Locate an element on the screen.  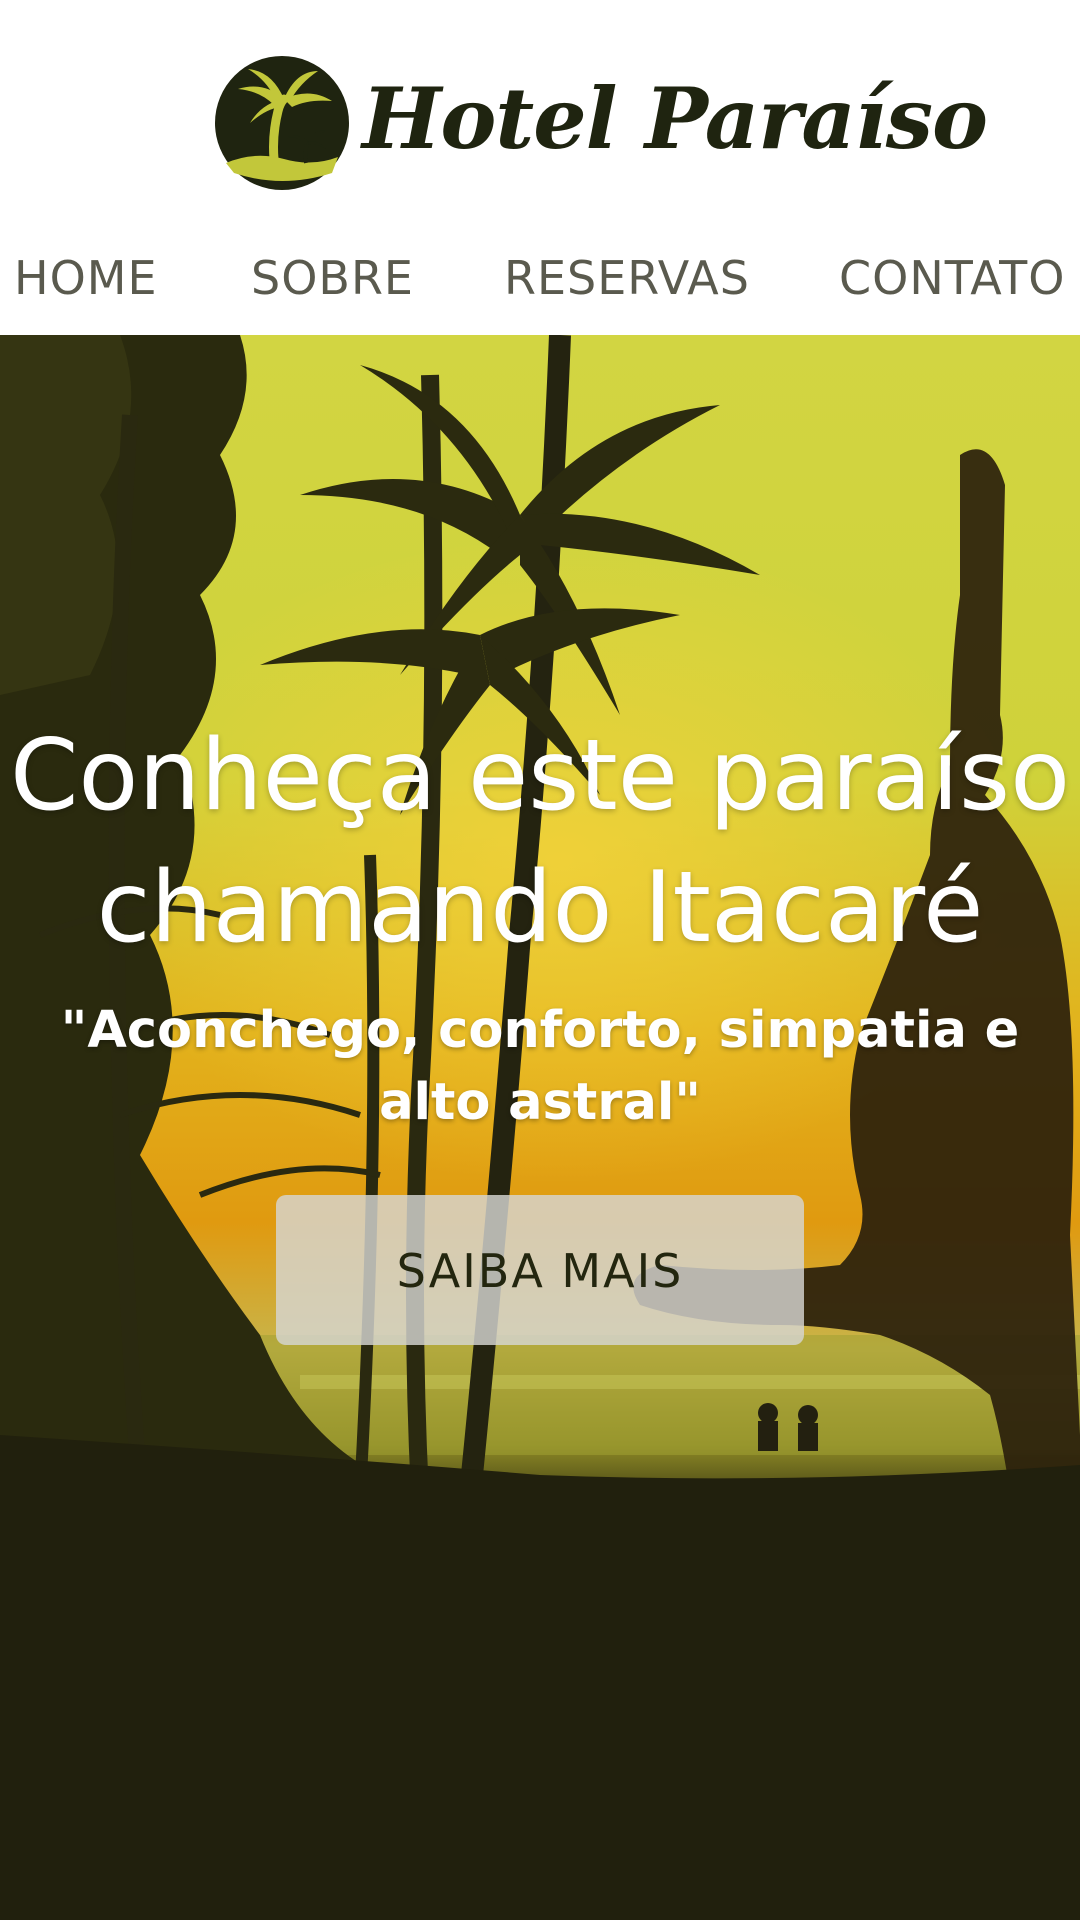
palm-tree-icon is located at coordinates (282, 123).